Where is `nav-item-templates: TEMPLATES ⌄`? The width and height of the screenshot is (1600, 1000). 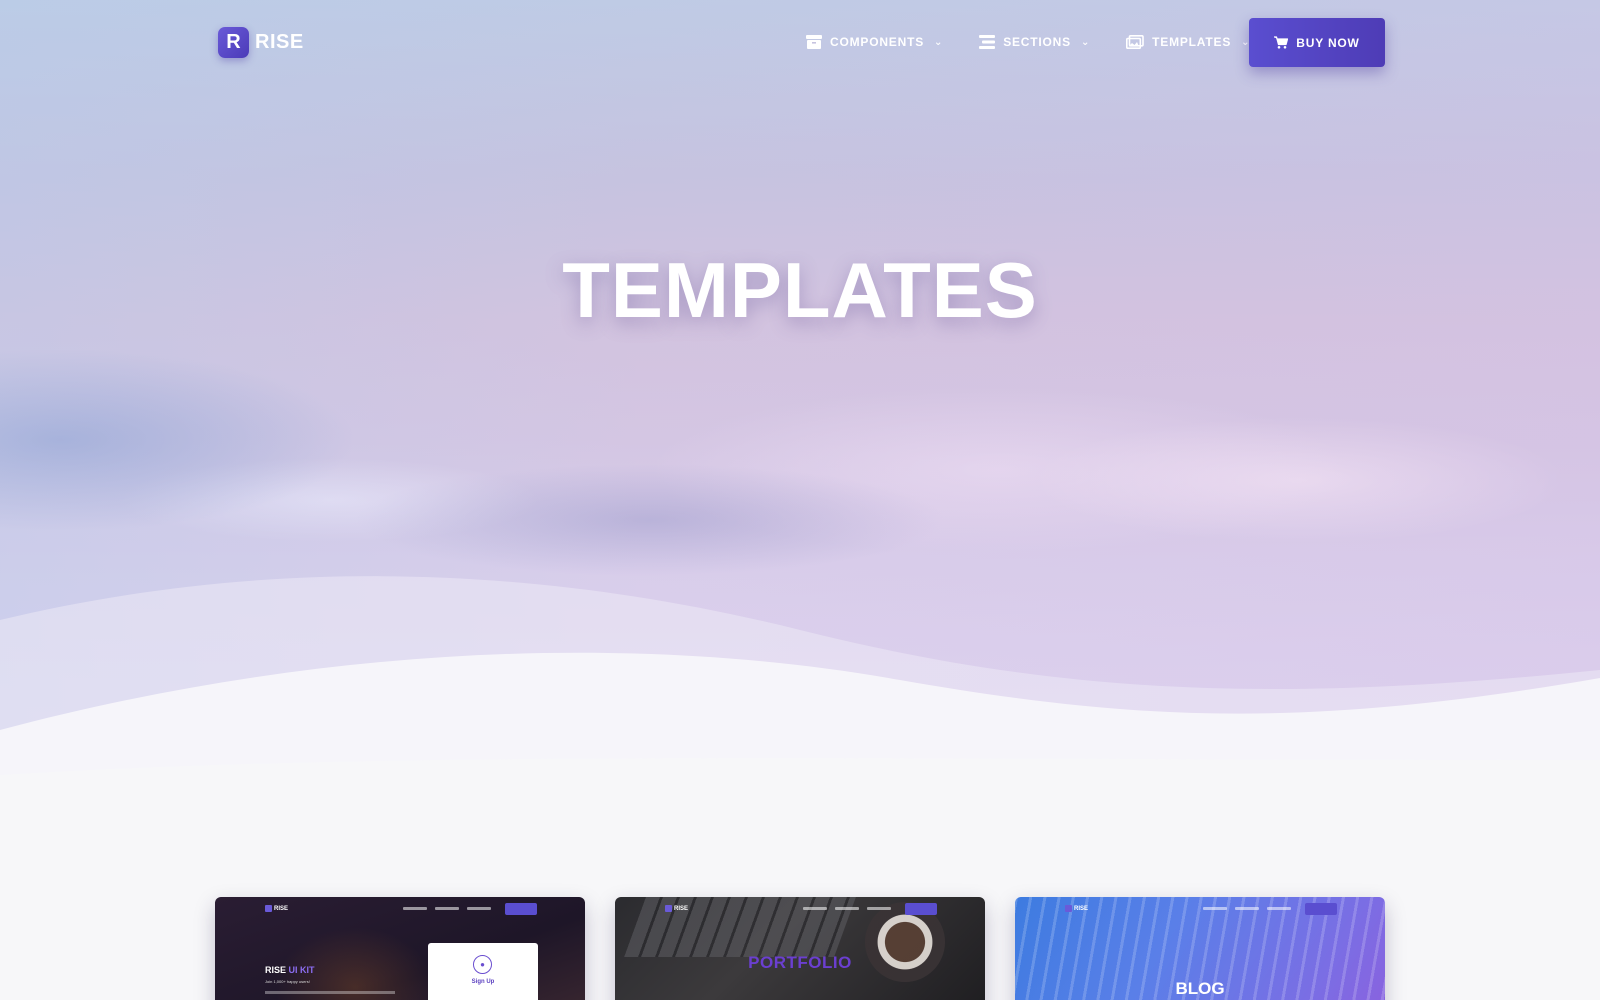
nav-item-templates: TEMPLATES ⌄ is located at coordinates (1188, 42).